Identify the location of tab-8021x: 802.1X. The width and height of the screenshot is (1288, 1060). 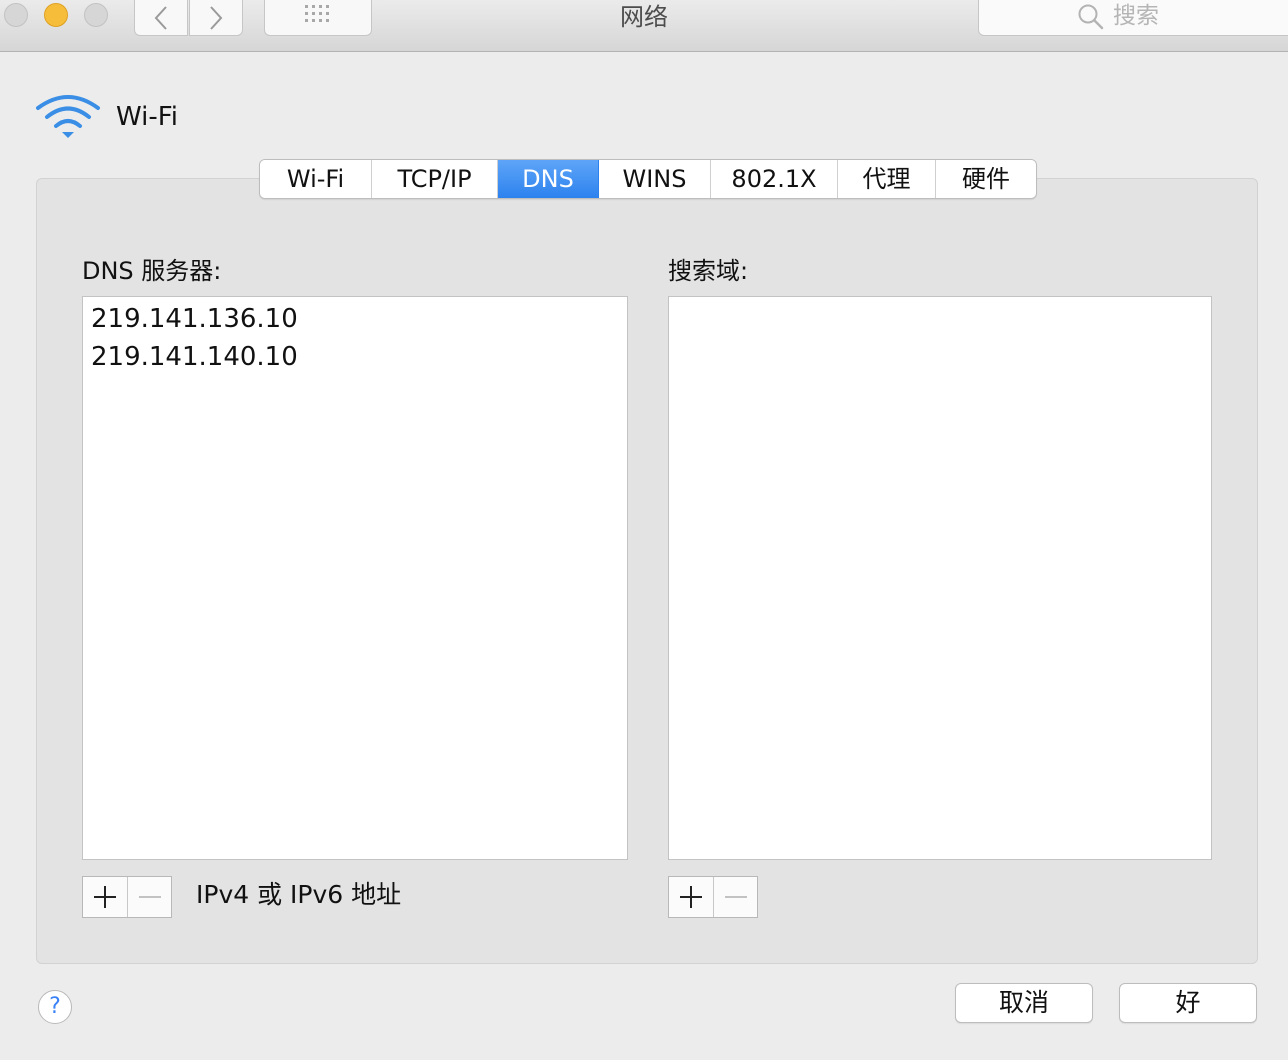
(774, 179).